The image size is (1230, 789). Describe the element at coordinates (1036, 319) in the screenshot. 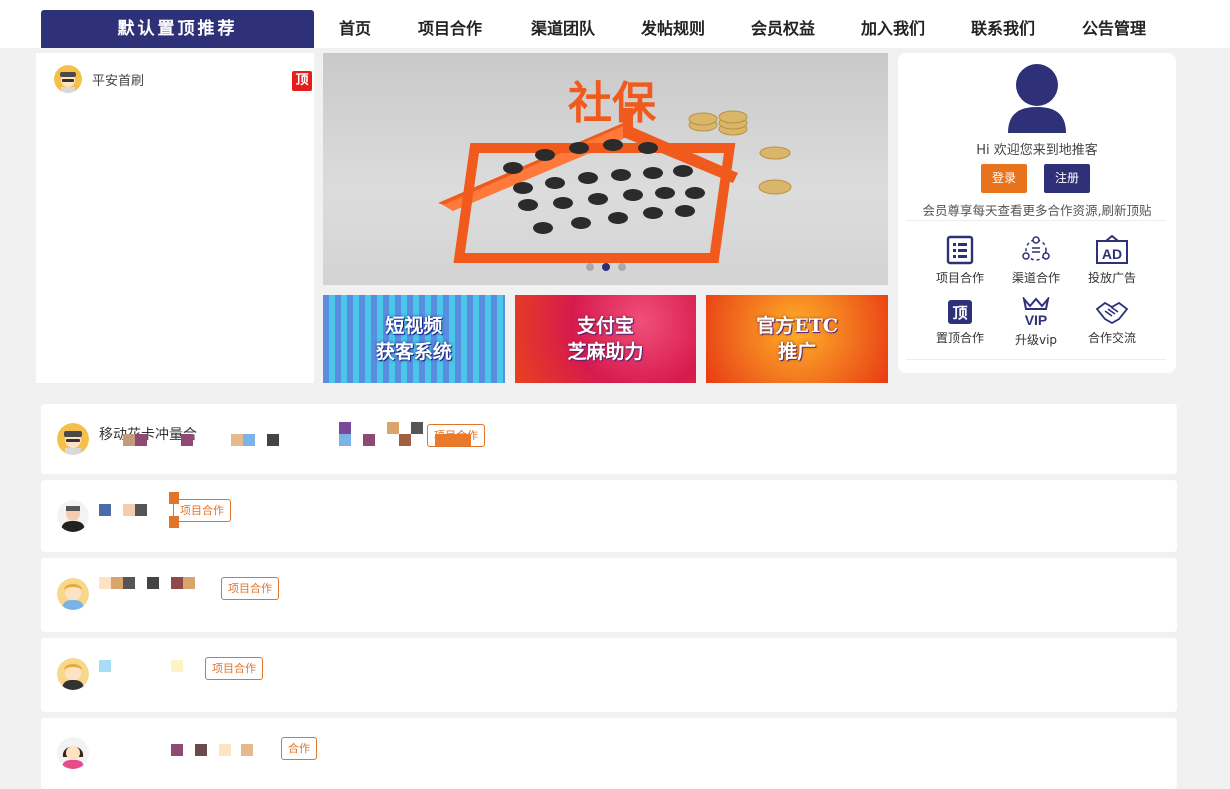

I see `svg-text: VIP` at that location.